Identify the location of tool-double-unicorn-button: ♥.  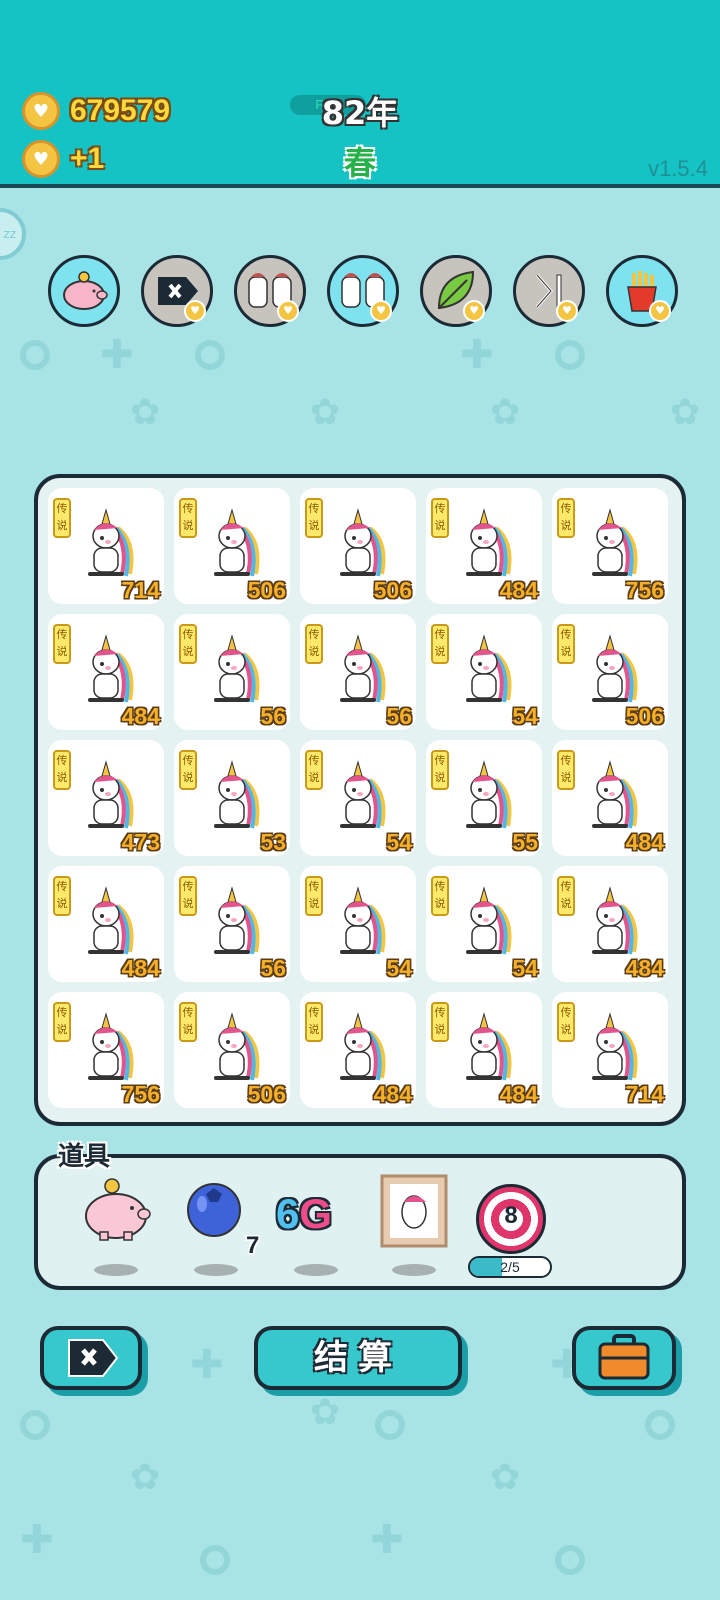
(270, 291).